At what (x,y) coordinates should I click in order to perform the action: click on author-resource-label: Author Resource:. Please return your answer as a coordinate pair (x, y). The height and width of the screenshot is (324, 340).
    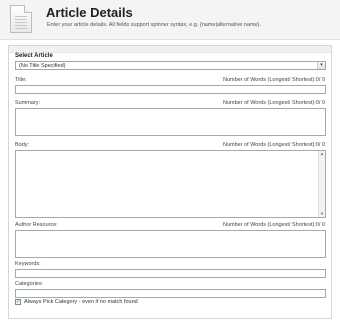
    Looking at the image, I should click on (36, 225).